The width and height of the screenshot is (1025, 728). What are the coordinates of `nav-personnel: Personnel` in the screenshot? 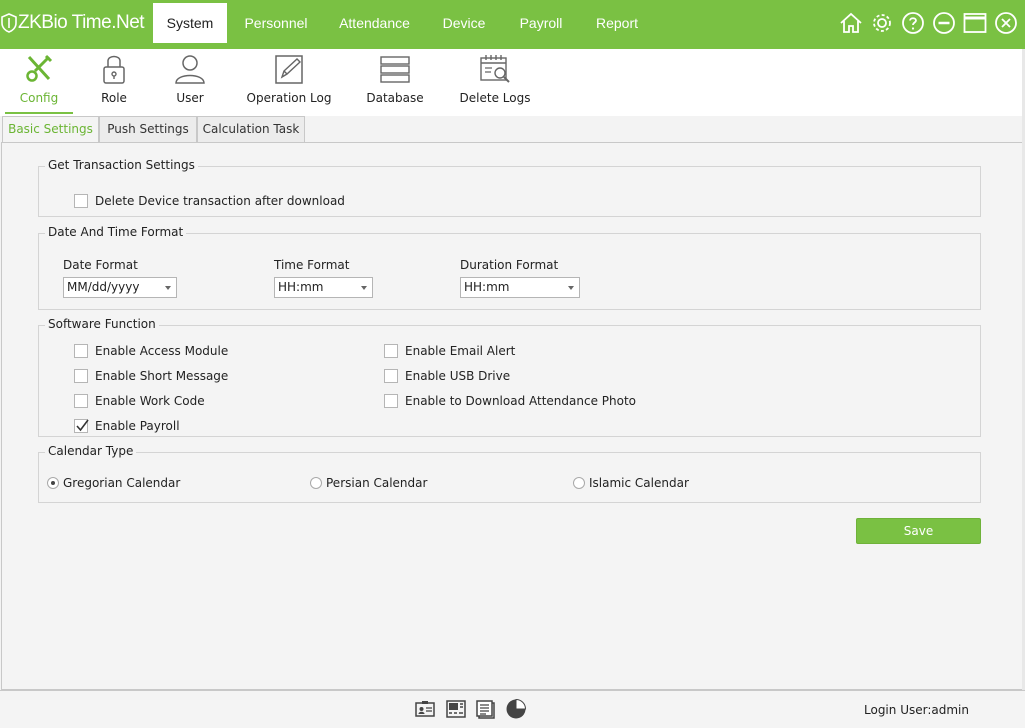 It's located at (276, 23).